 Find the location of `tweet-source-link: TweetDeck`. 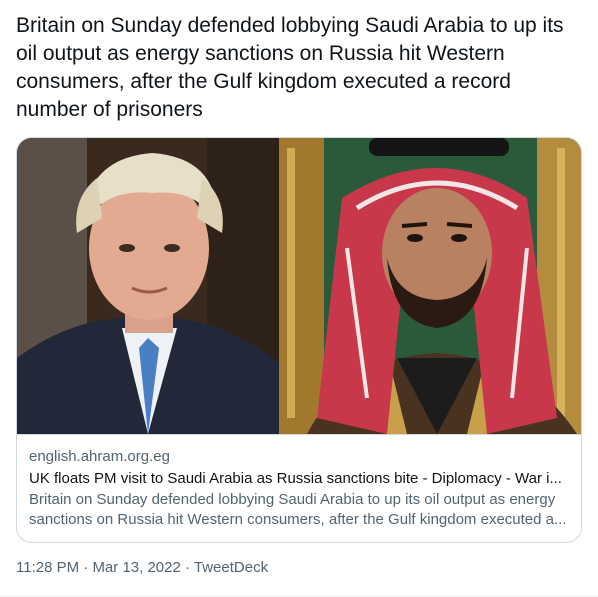

tweet-source-link: TweetDeck is located at coordinates (231, 567).